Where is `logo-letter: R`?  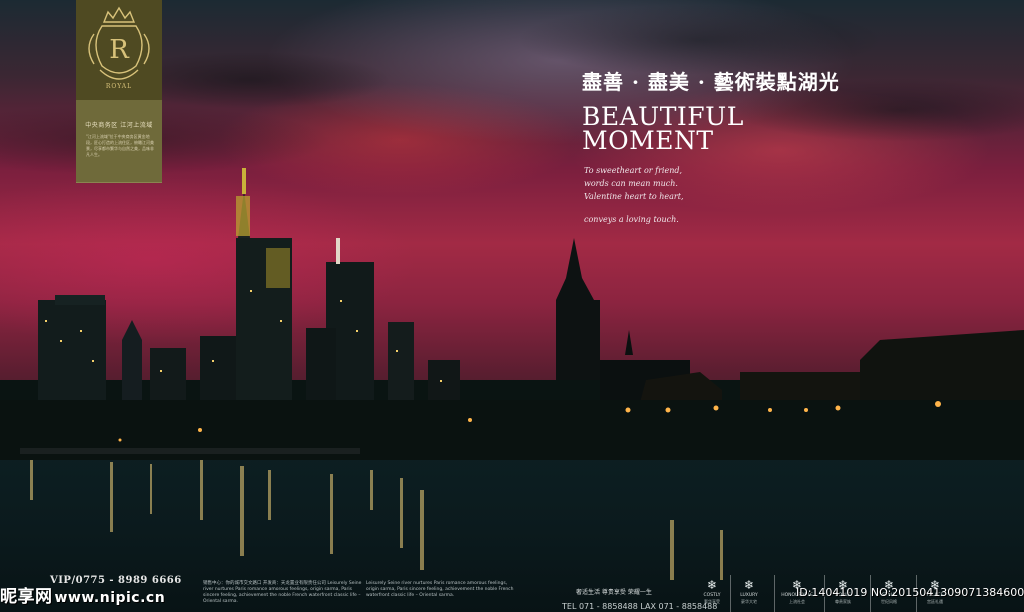
logo-letter: R is located at coordinates (119, 50).